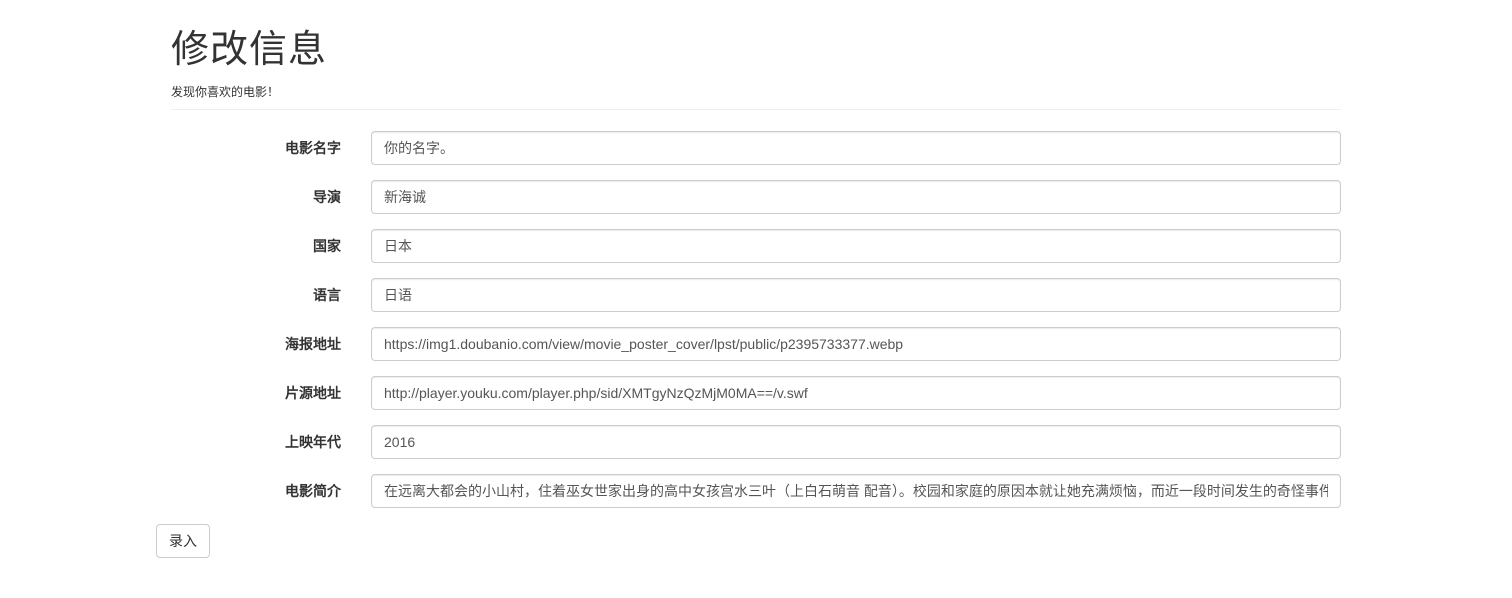  Describe the element at coordinates (856, 246) in the screenshot. I see `country-input` at that location.